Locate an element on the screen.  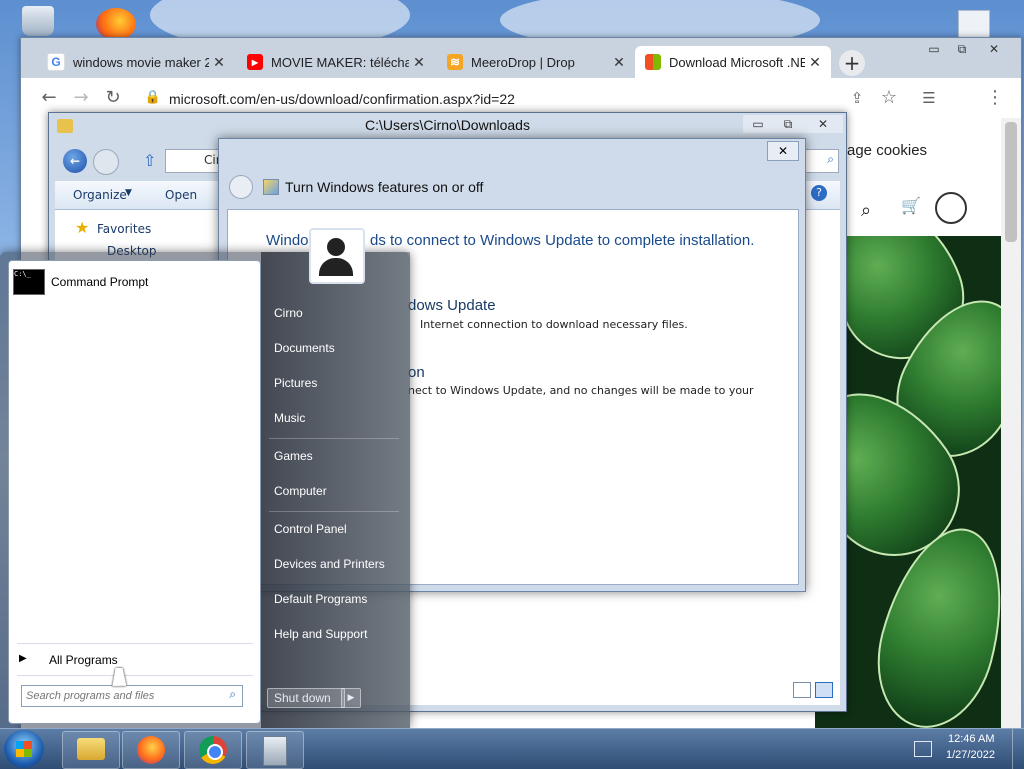
lock-icon: 🔒 is located at coordinates (153, 98).